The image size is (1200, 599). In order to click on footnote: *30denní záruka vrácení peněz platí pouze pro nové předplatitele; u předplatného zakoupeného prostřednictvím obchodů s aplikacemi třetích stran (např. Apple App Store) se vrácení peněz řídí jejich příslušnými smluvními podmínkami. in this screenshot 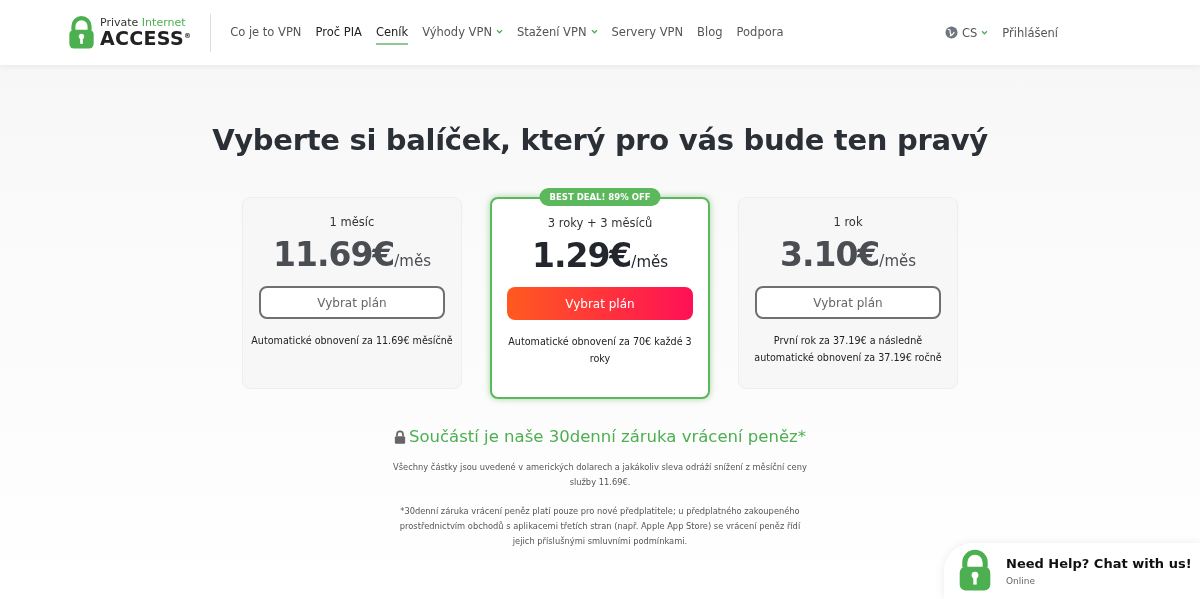, I will do `click(600, 526)`.